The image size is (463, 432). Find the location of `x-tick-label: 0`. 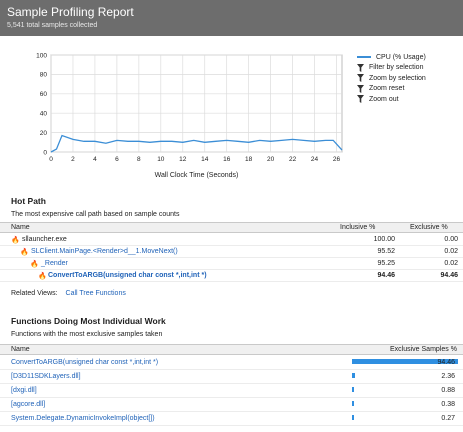

x-tick-label: 0 is located at coordinates (51, 159).